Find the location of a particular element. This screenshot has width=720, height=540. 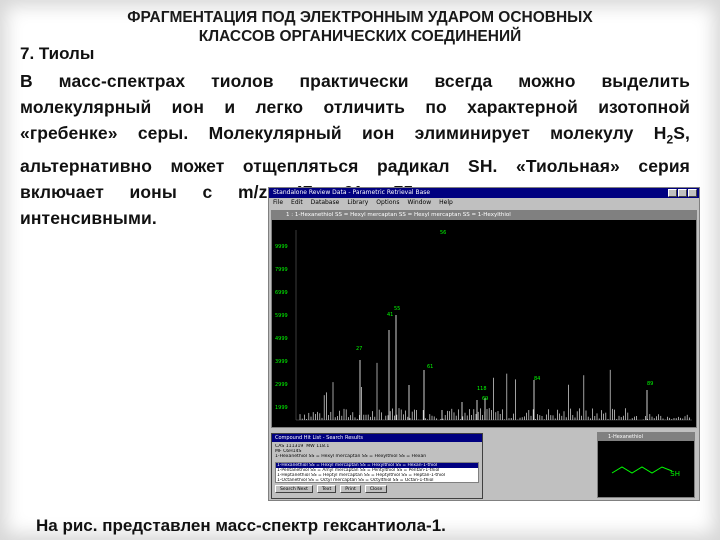

maximize-button is located at coordinates (682, 193).